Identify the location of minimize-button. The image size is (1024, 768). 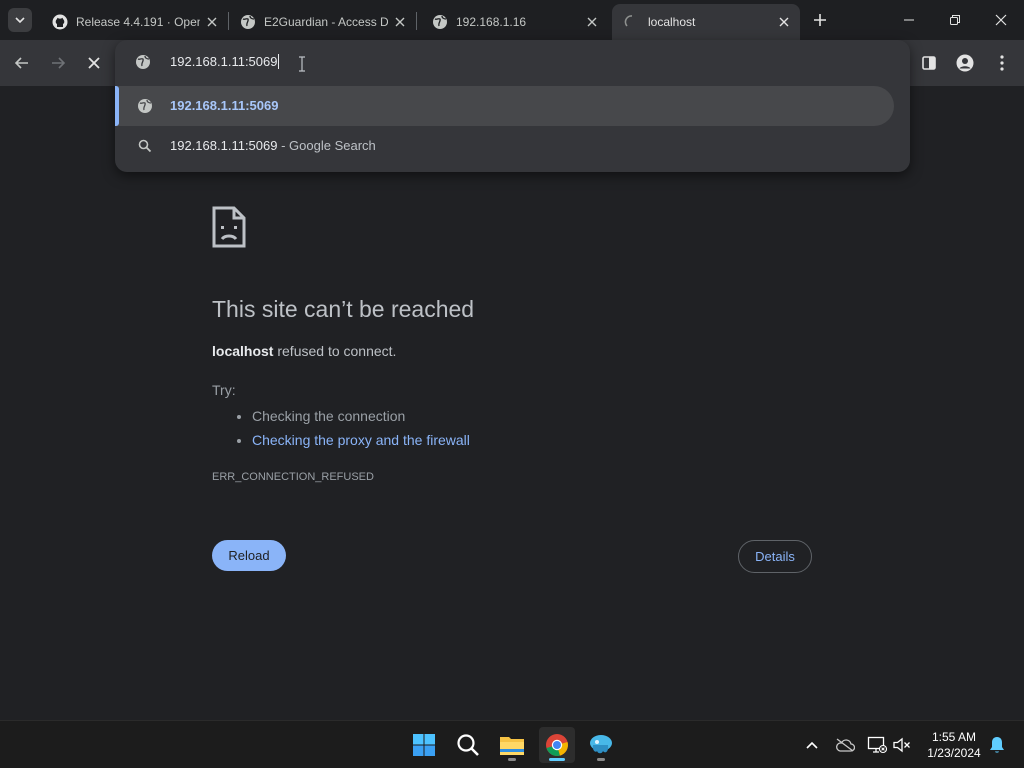
(909, 20).